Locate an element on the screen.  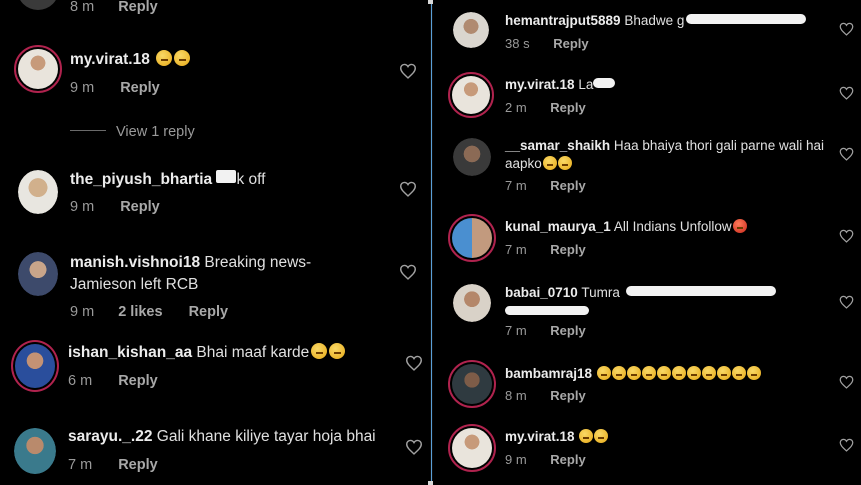
comment-line: bambamraj18 is located at coordinates (633, 373).